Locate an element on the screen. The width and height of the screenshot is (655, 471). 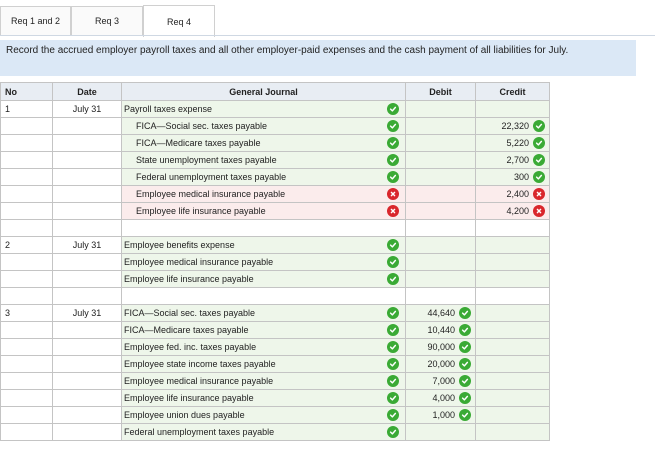
account-title: Employee fed. inc. taxes payable is located at coordinates (190, 347).